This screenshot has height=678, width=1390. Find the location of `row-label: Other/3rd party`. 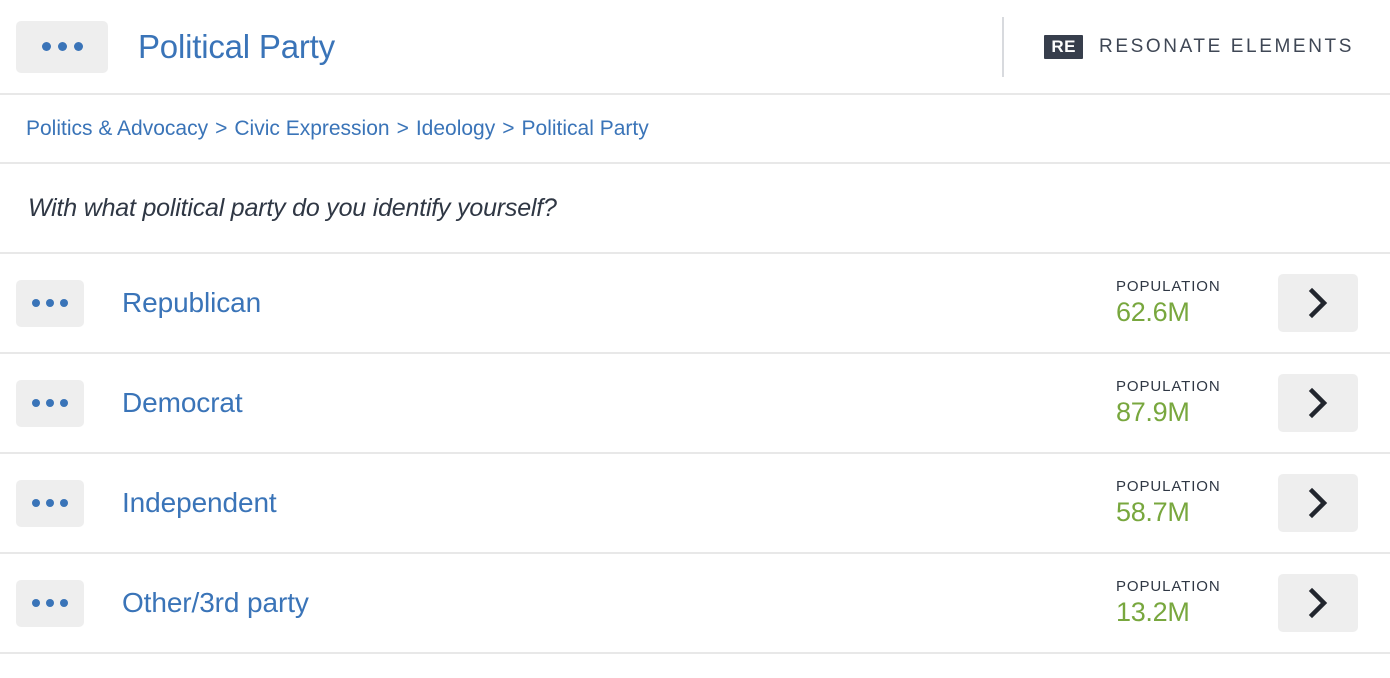

row-label: Other/3rd party is located at coordinates (215, 603).